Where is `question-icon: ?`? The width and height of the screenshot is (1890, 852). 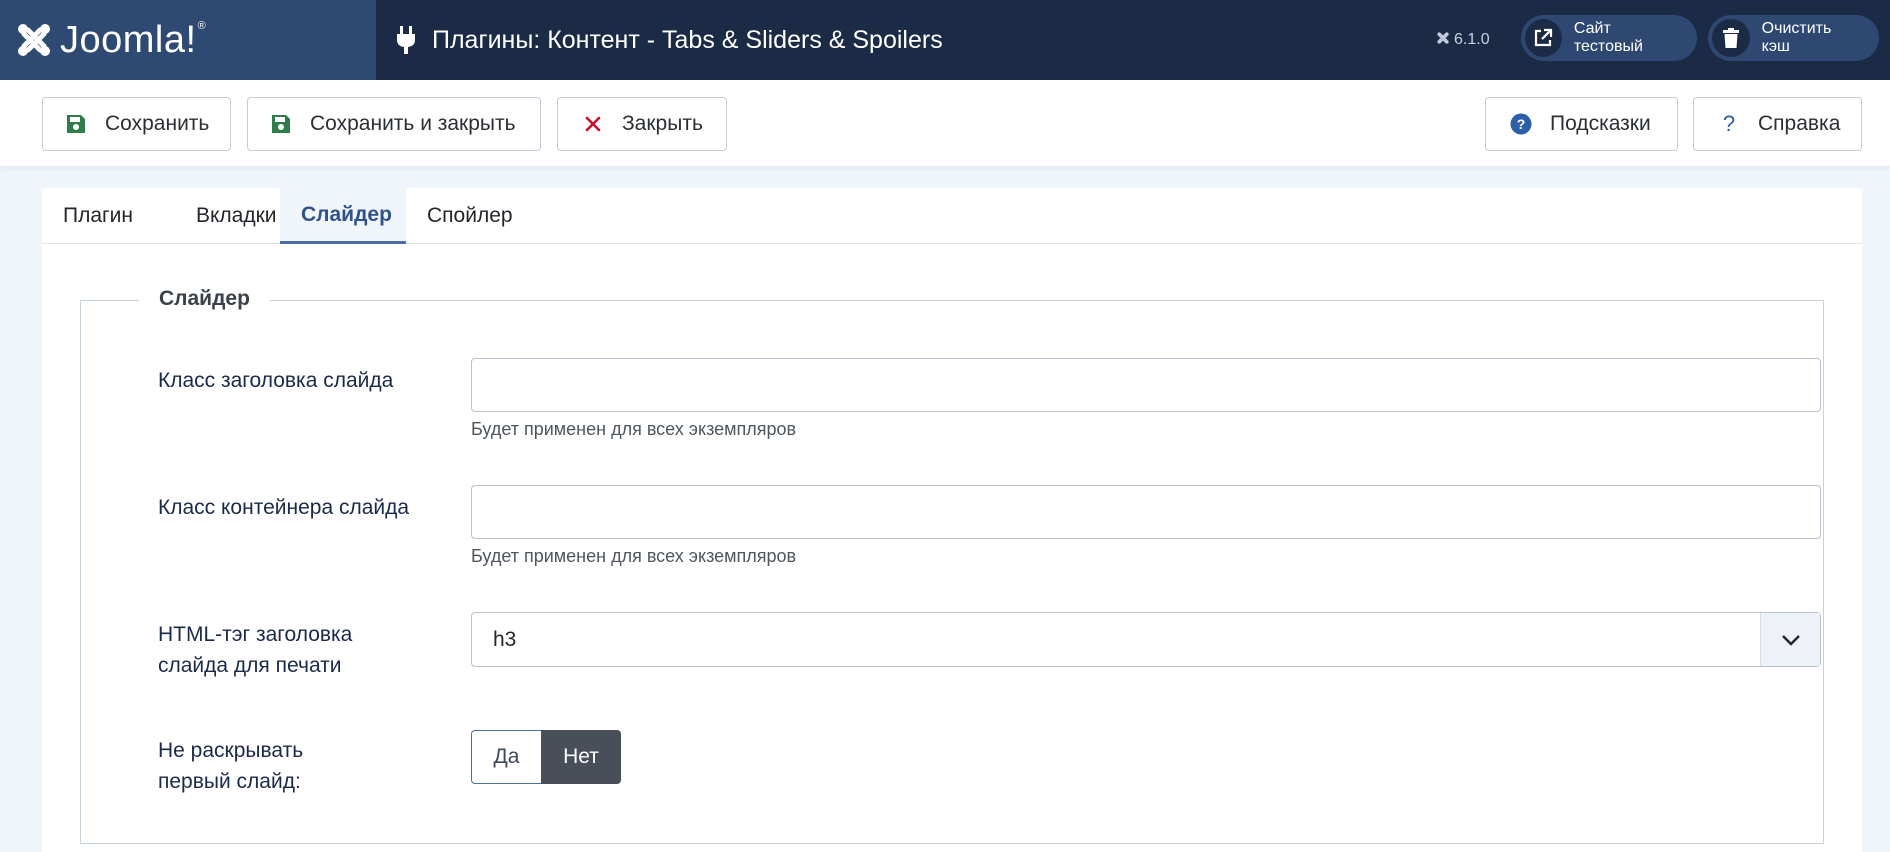
question-icon: ? is located at coordinates (1729, 124).